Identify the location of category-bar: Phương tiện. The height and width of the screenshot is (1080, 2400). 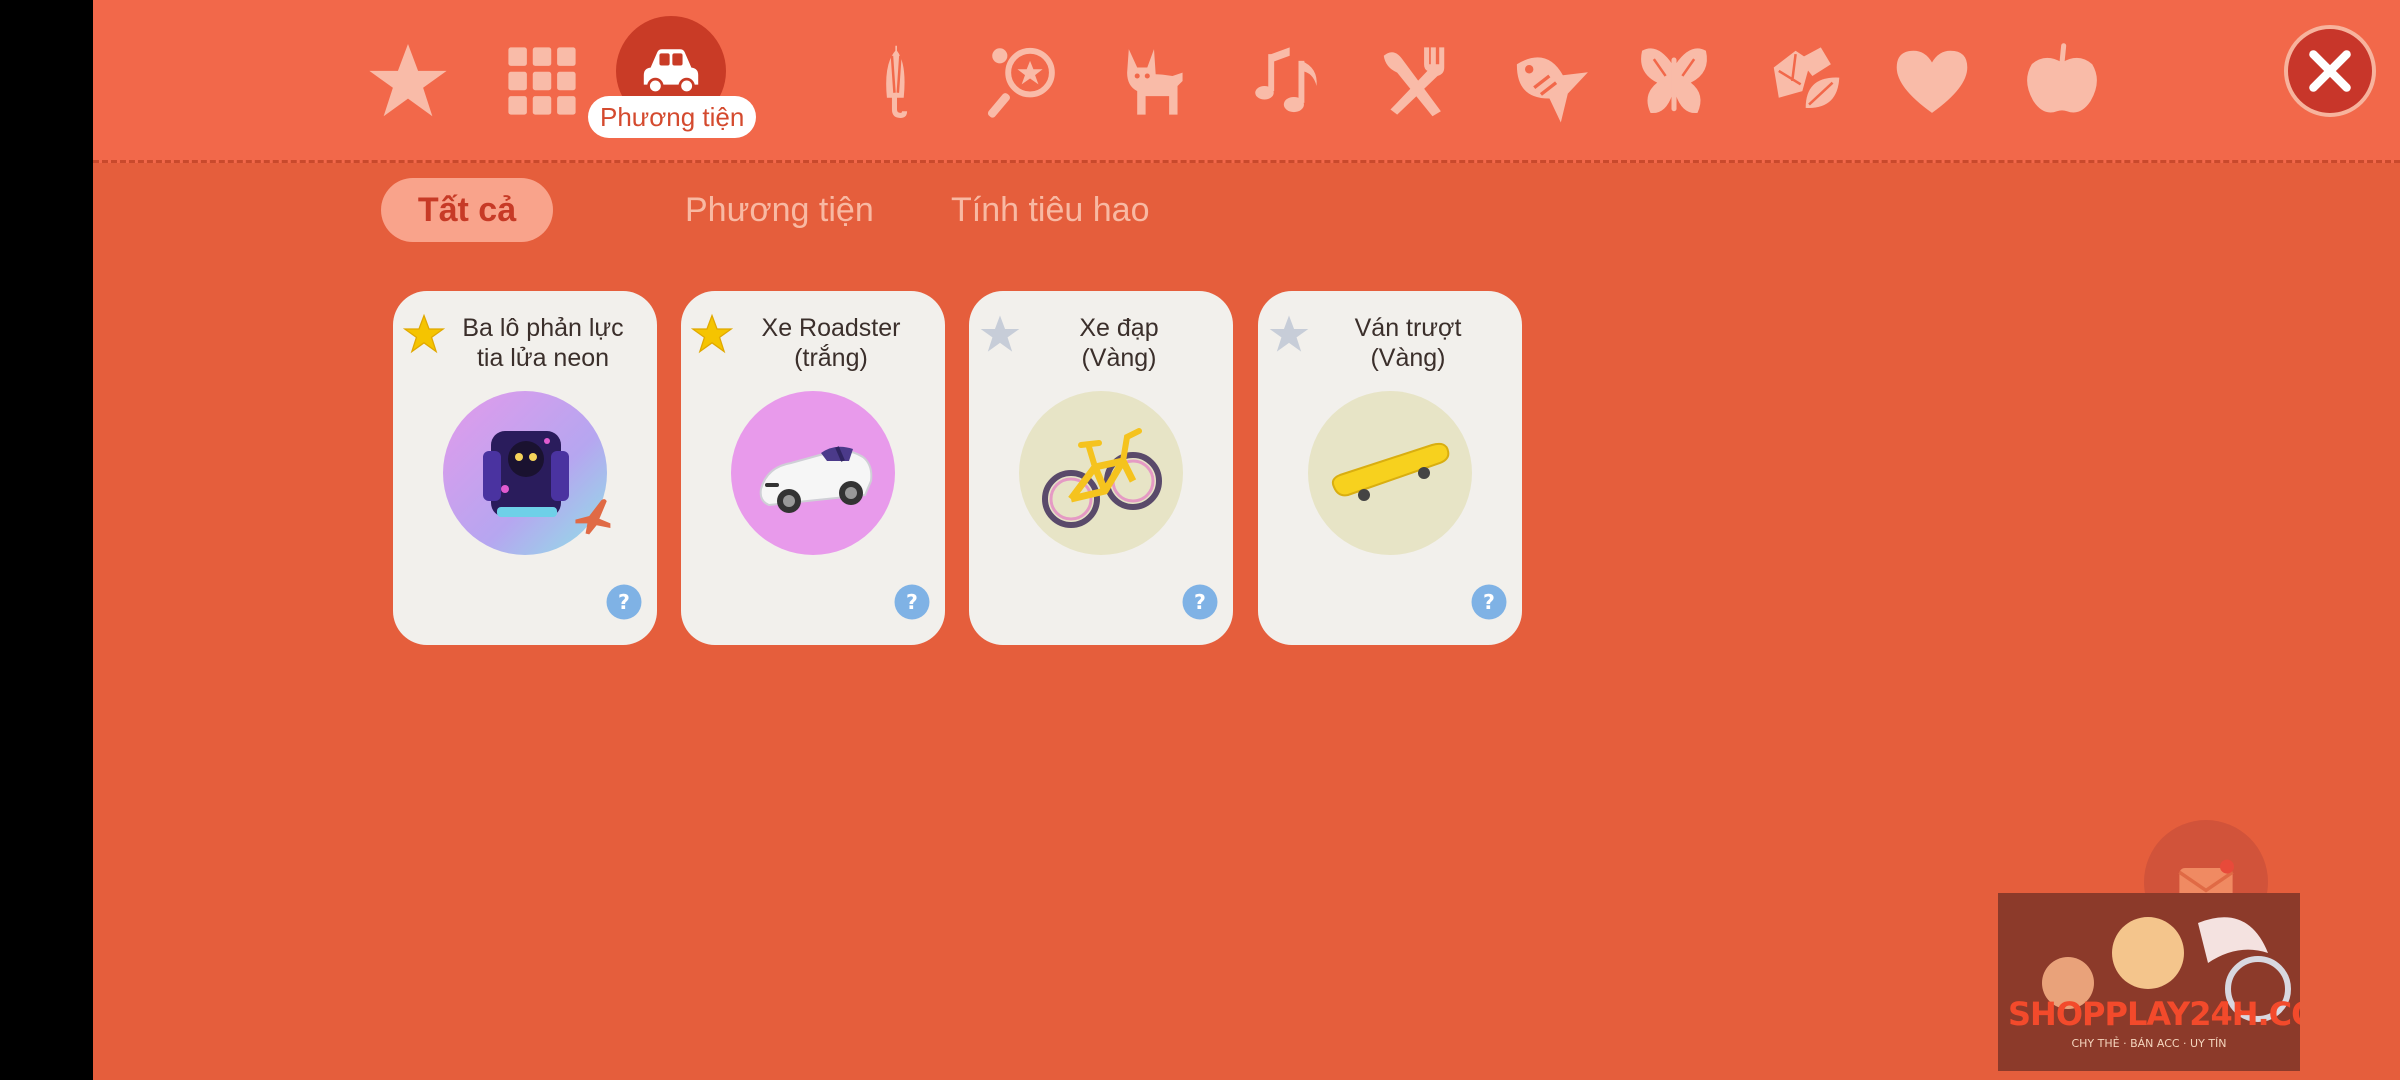
(1246, 81).